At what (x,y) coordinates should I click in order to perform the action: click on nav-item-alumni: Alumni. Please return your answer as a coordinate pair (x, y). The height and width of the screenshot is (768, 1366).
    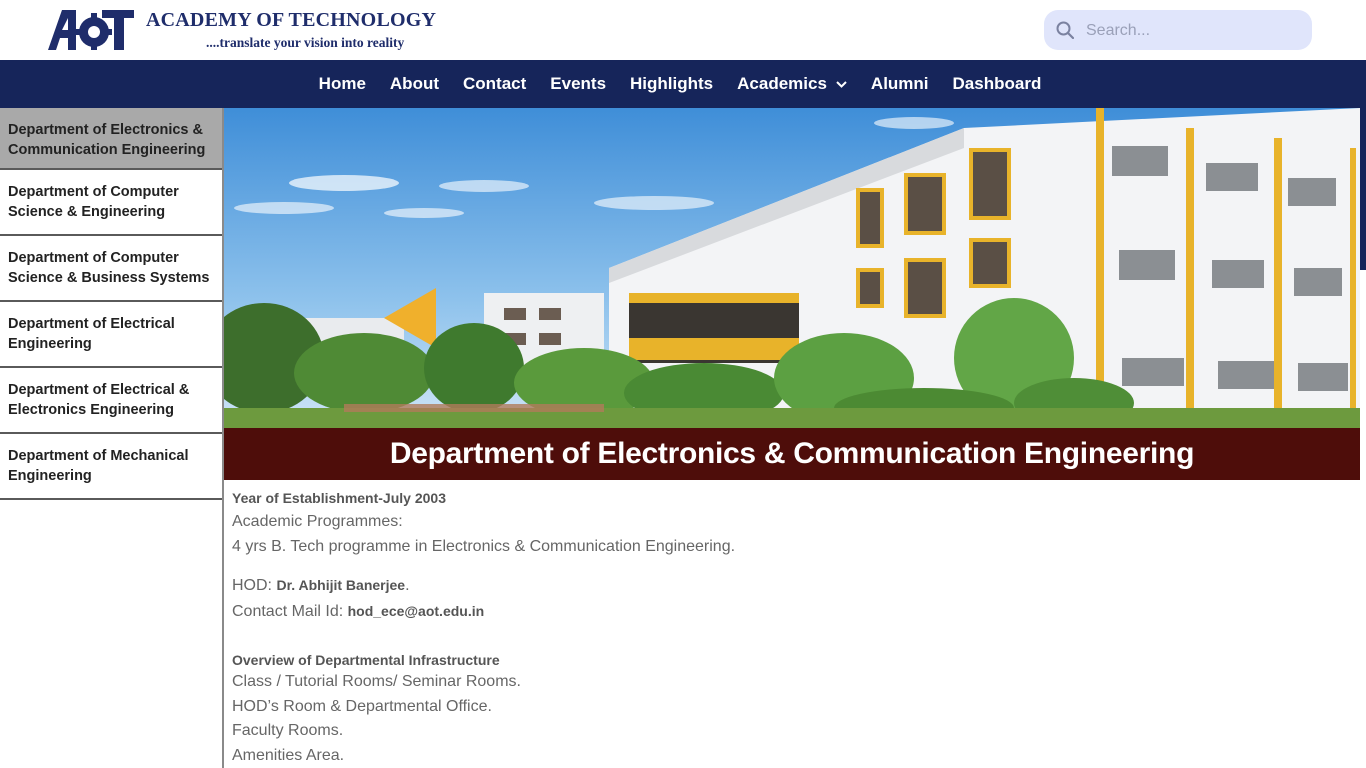
    Looking at the image, I should click on (900, 84).